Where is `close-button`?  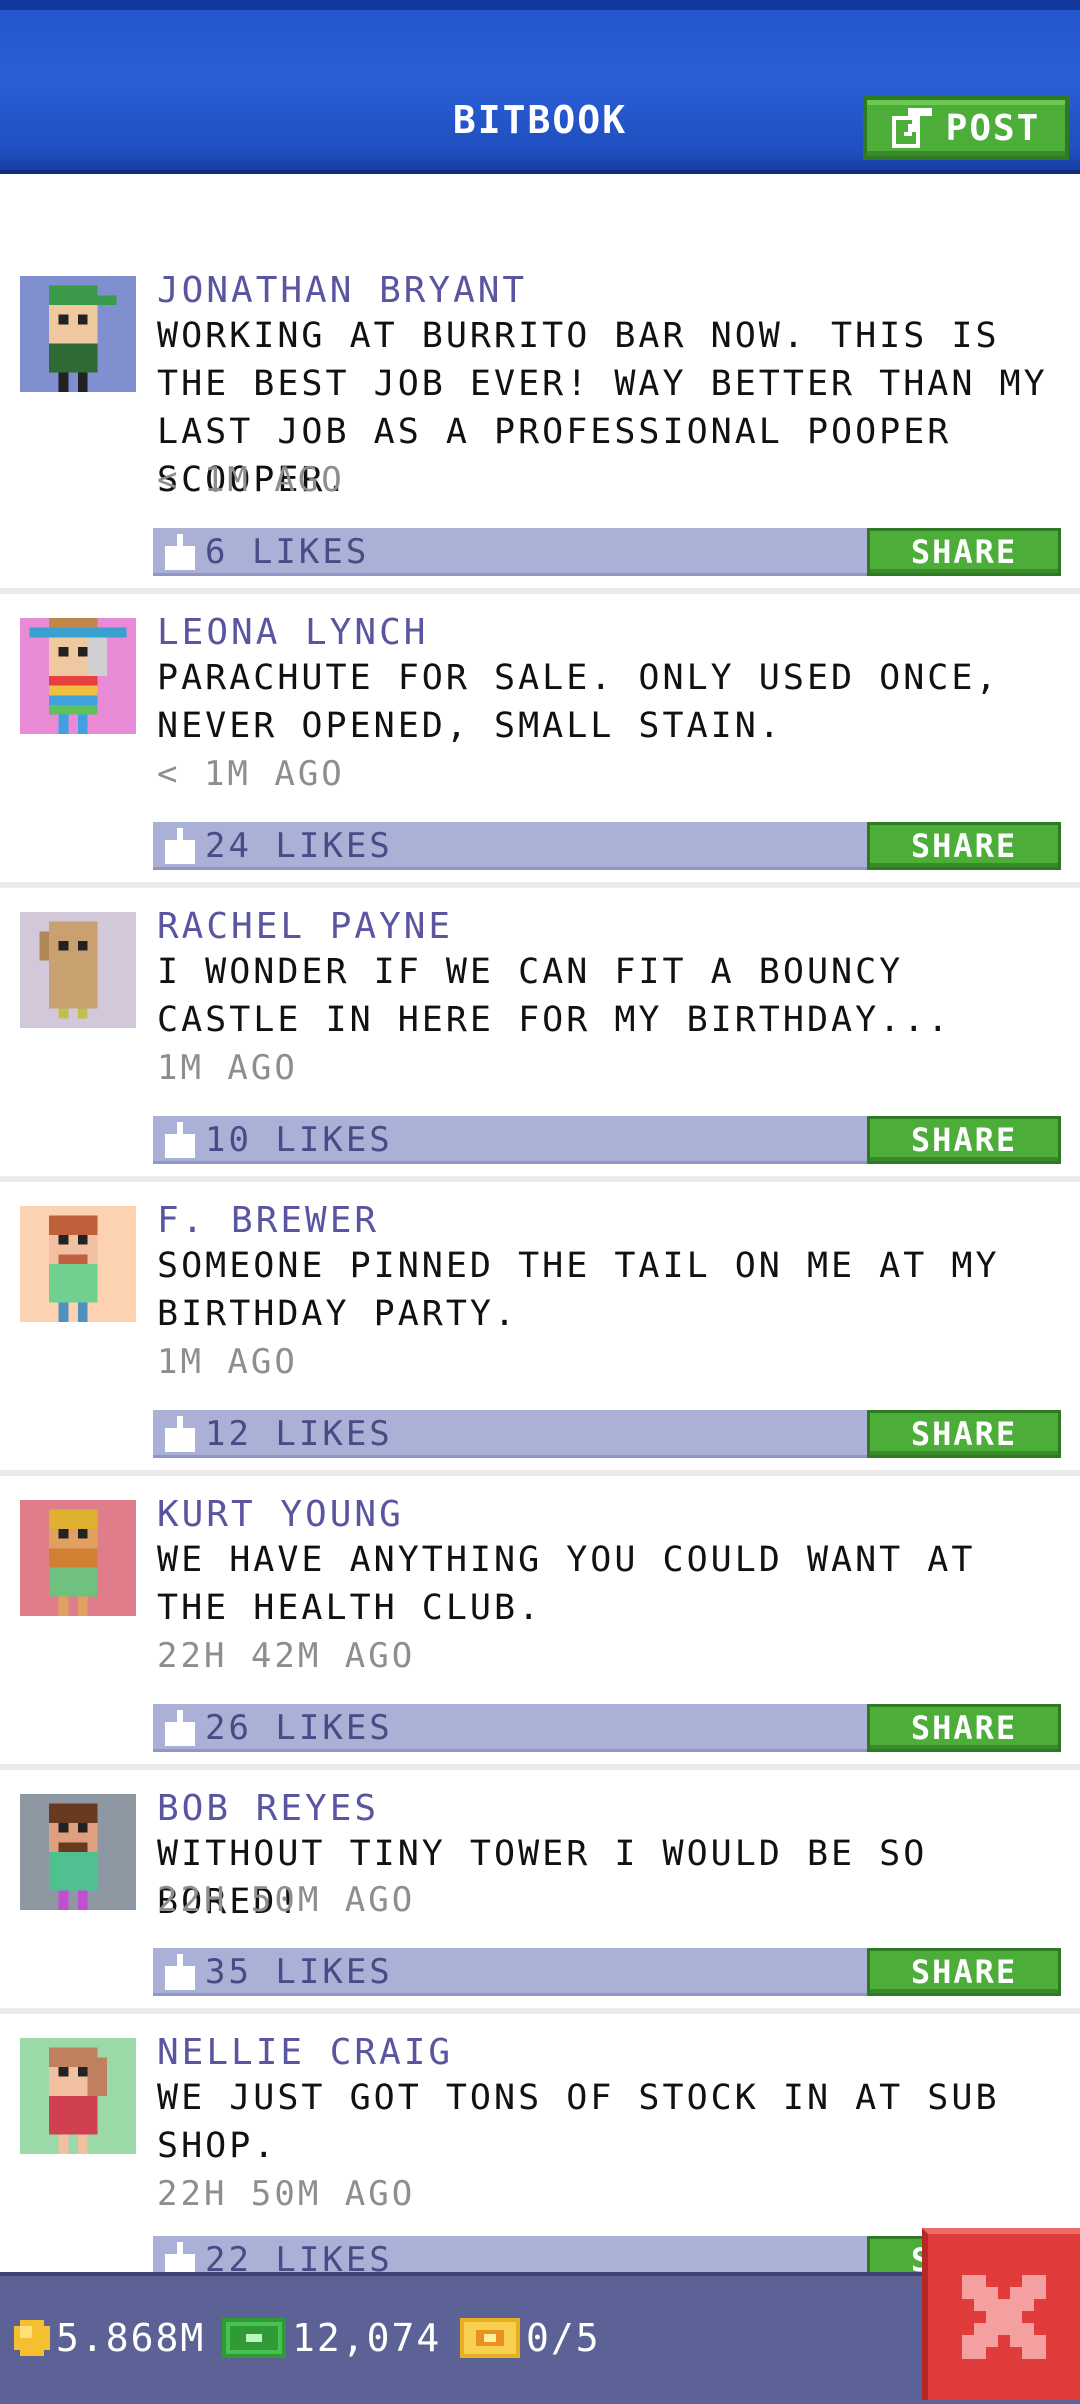 close-button is located at coordinates (1001, 2314).